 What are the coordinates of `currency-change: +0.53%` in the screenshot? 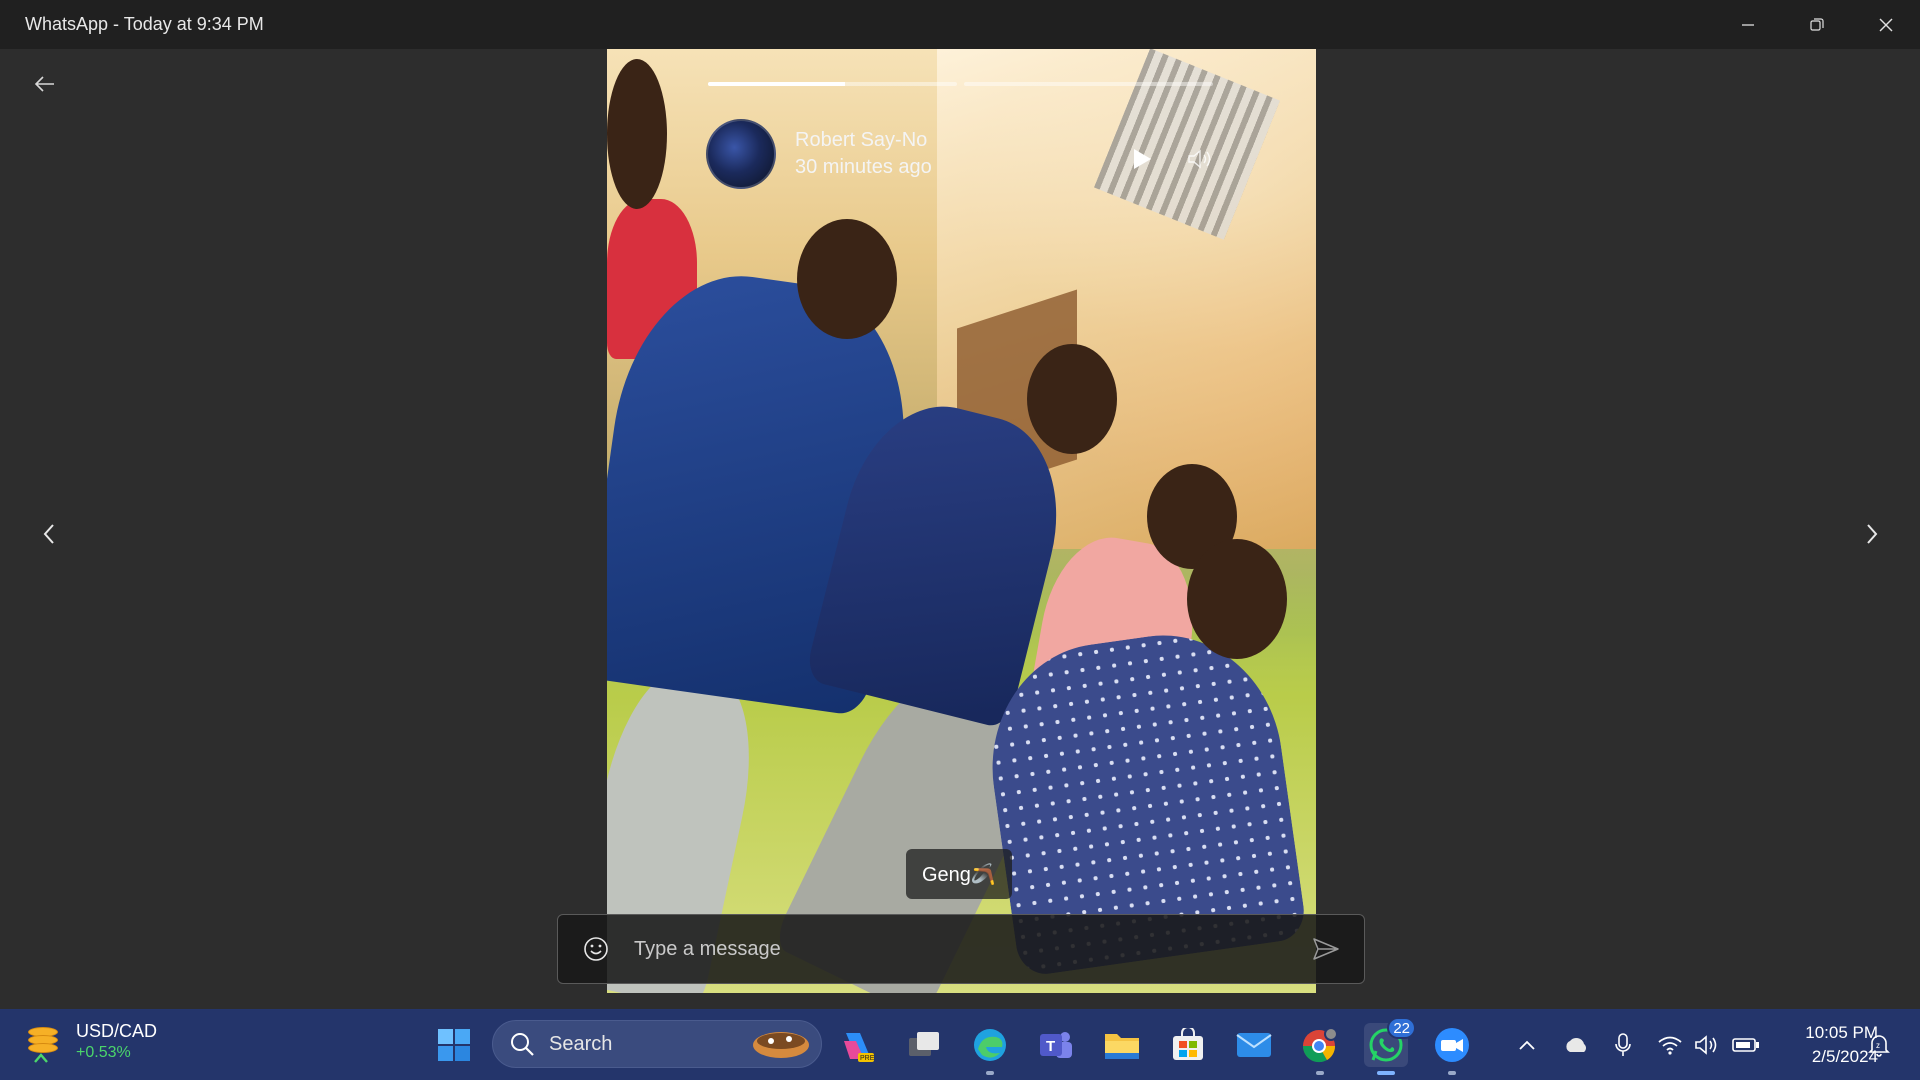 It's located at (103, 1052).